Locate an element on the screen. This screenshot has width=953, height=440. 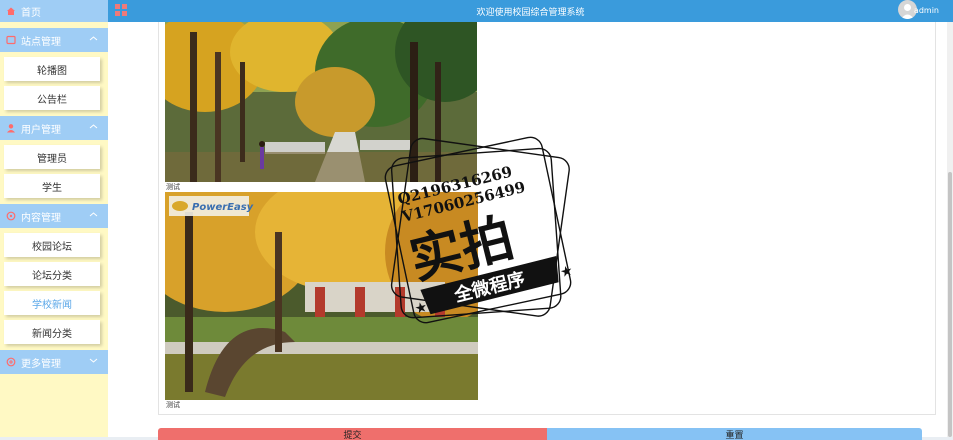
scrollbar-thumb is located at coordinates (950, 304).